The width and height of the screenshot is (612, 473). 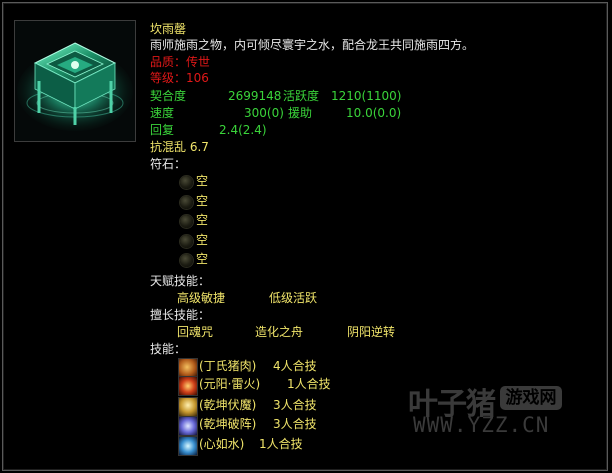 I want to click on activity-label: 活跃度, so click(x=301, y=96).